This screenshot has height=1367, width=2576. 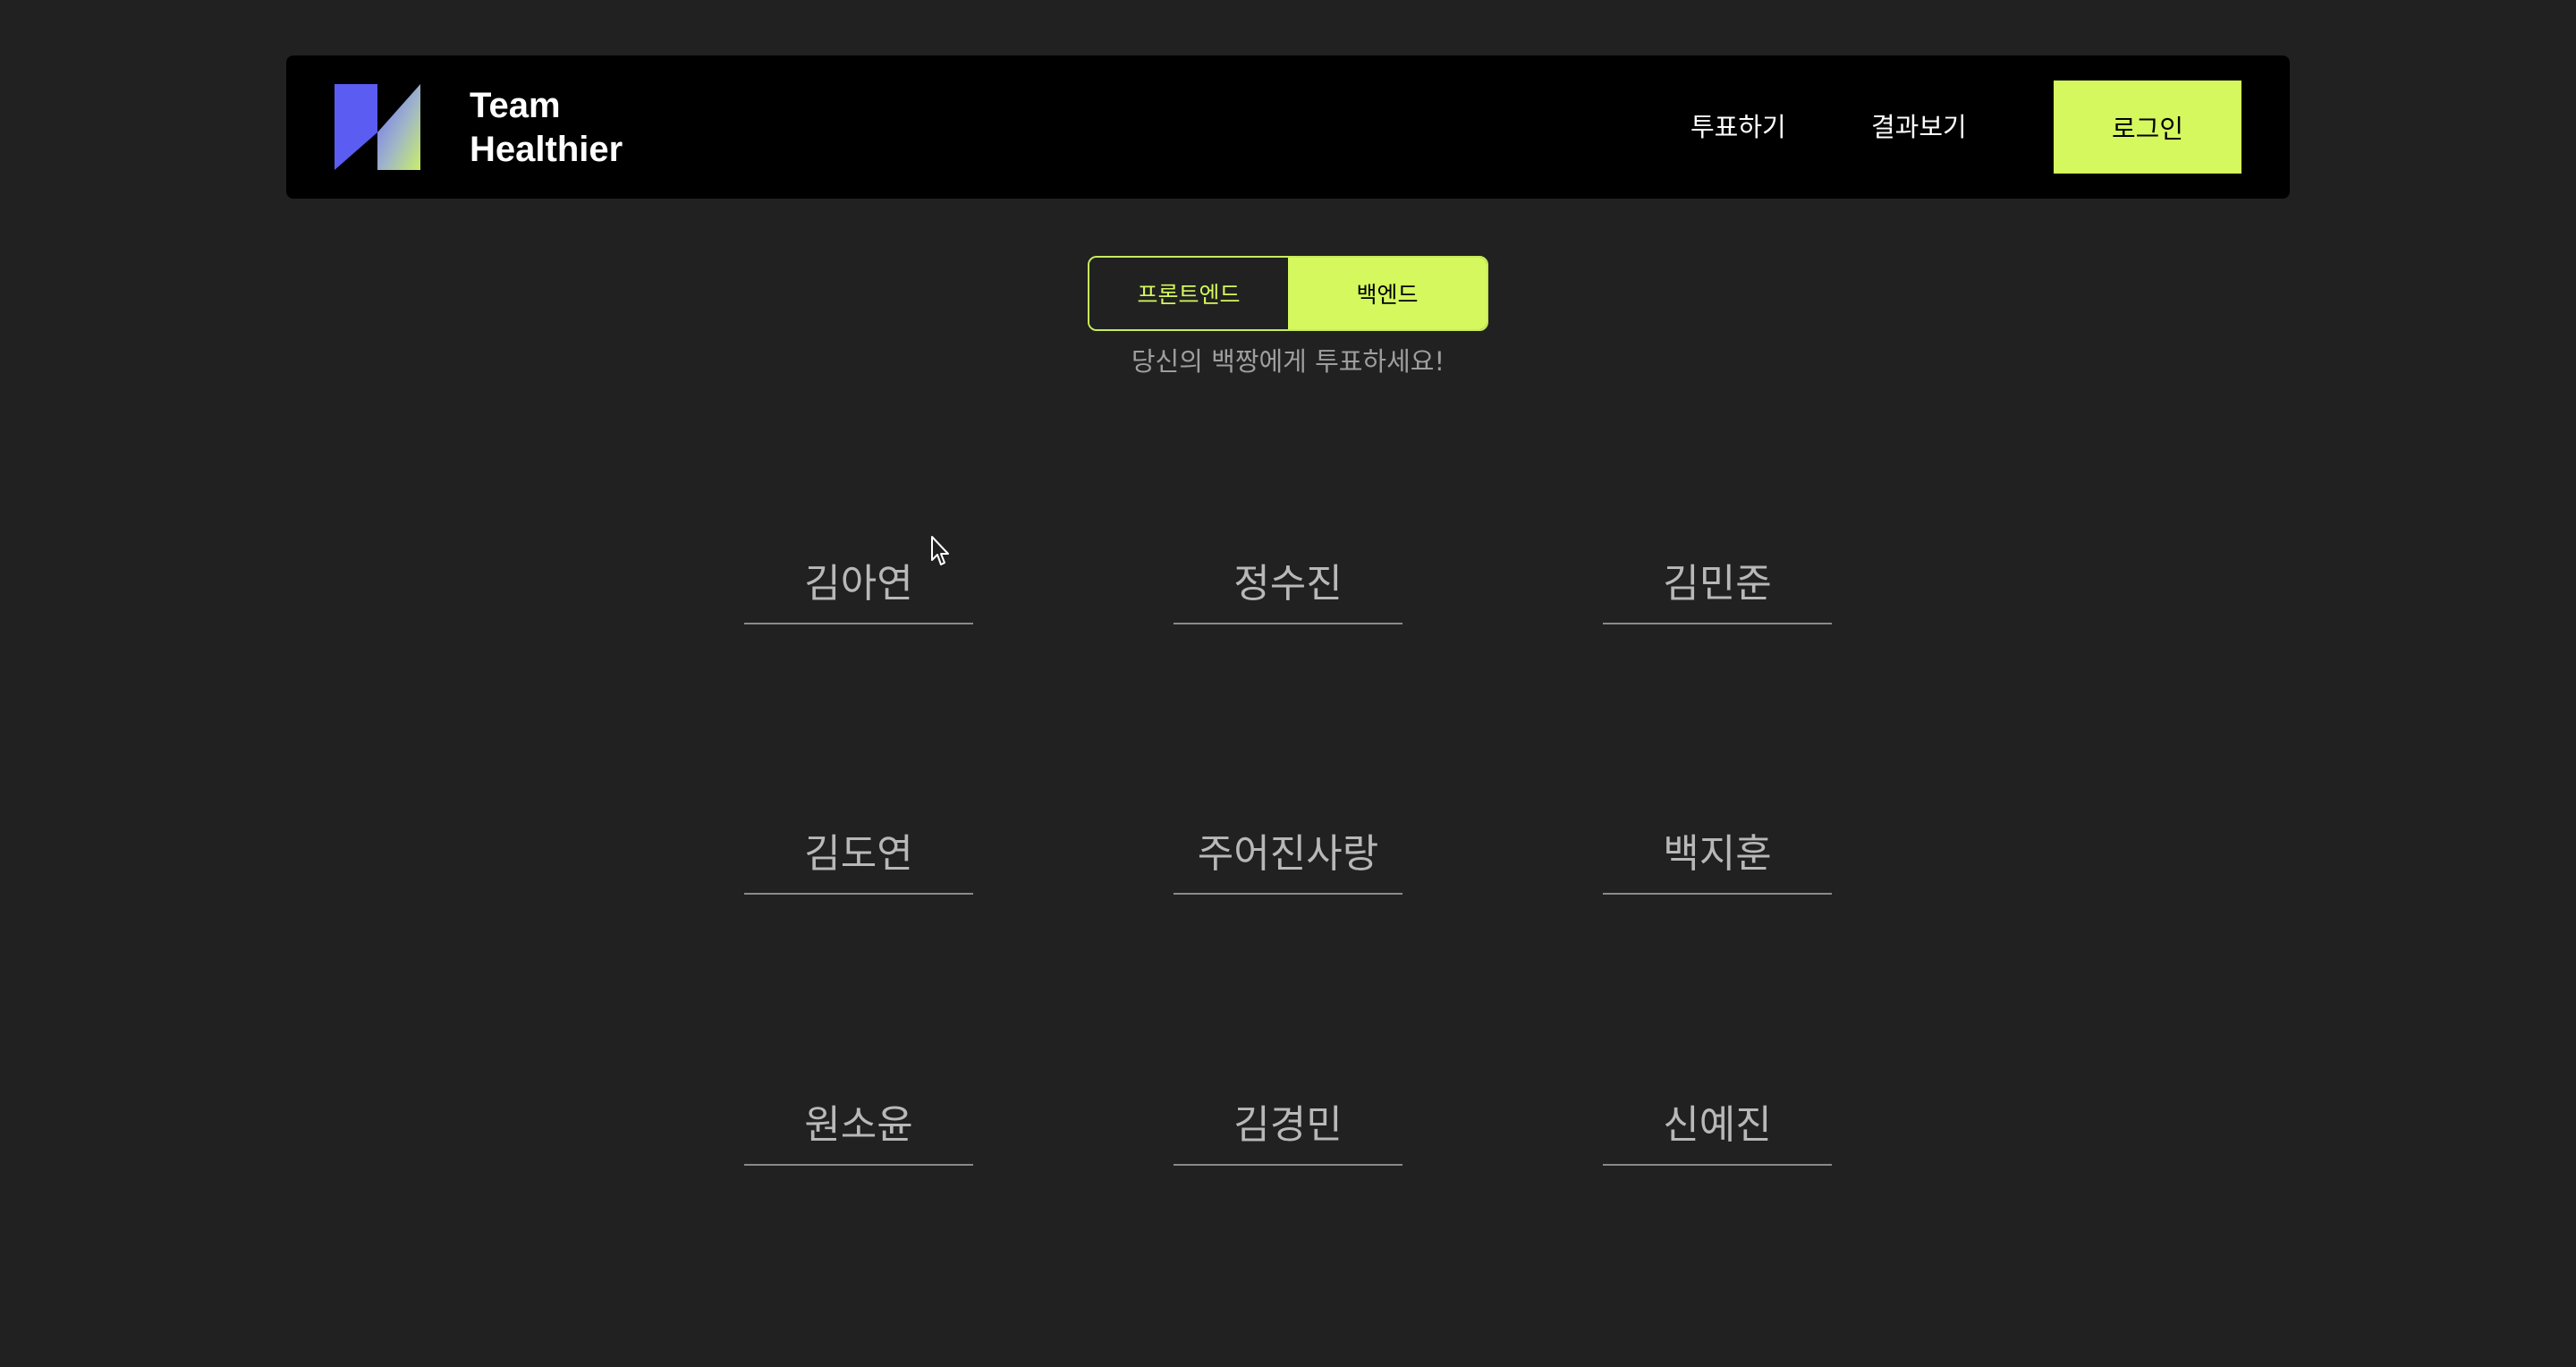 What do you see at coordinates (1717, 854) in the screenshot?
I see `candidate-item: 백지훈` at bounding box center [1717, 854].